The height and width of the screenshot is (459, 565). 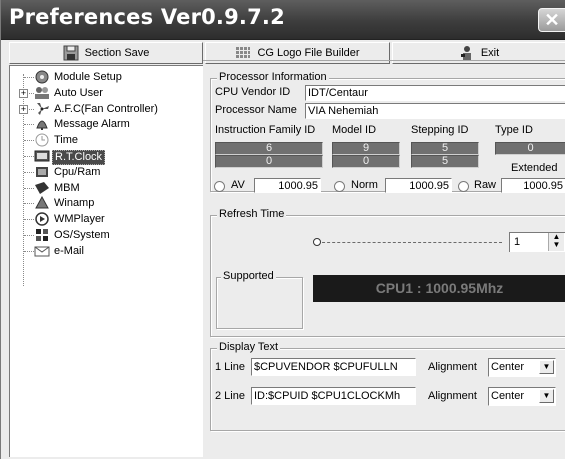 What do you see at coordinates (243, 53) in the screenshot?
I see `grid-icon` at bounding box center [243, 53].